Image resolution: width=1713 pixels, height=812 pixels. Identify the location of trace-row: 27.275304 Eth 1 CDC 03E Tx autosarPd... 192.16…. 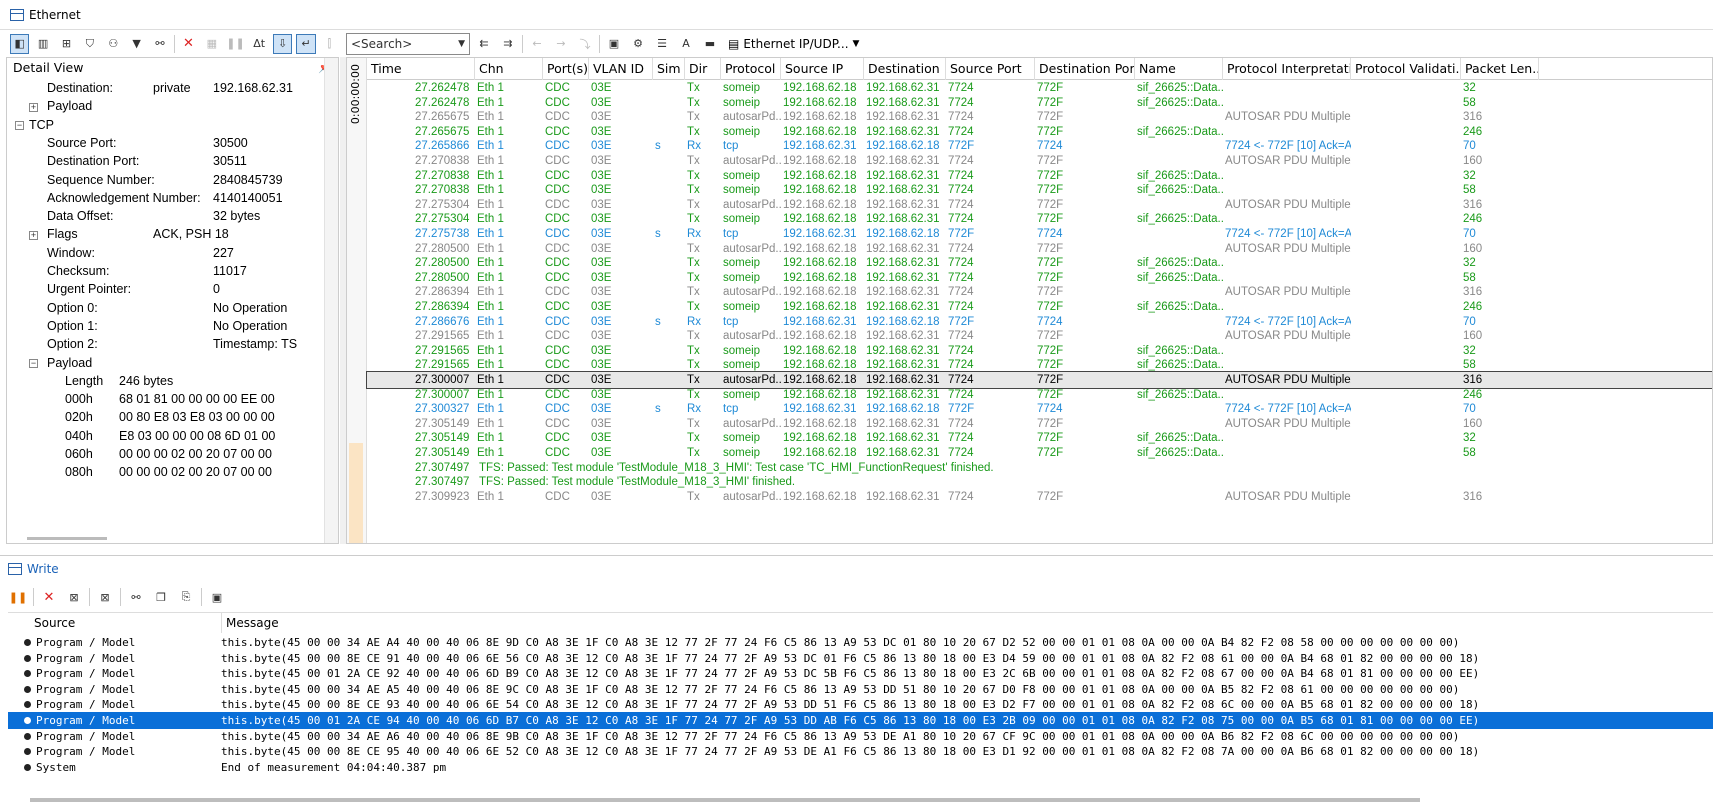
(1039, 205).